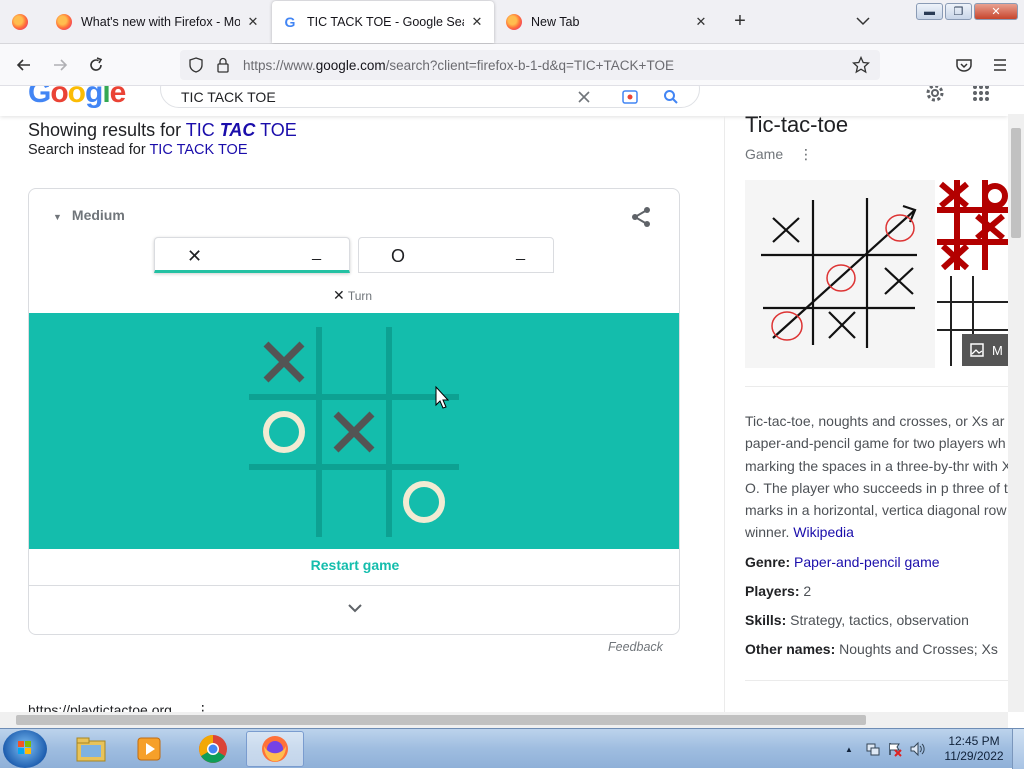 This screenshot has height=773, width=1024. I want to click on chrome-taskbar-button, so click(213, 749).